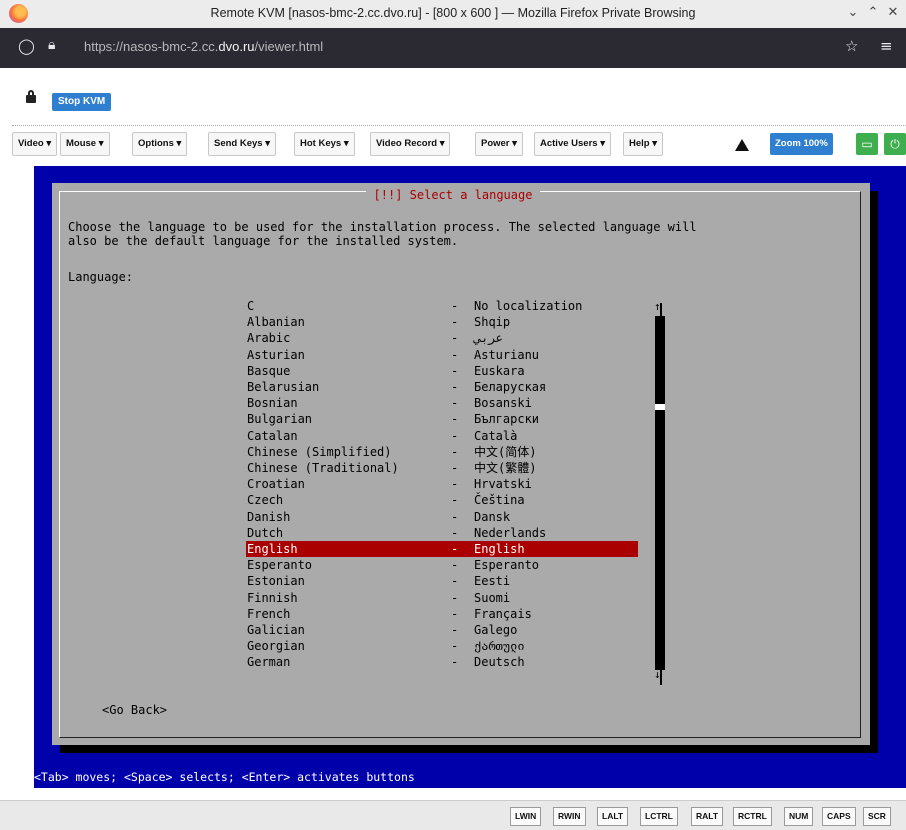 The height and width of the screenshot is (830, 906). What do you see at coordinates (272, 597) in the screenshot?
I see `language-name: Finnish` at bounding box center [272, 597].